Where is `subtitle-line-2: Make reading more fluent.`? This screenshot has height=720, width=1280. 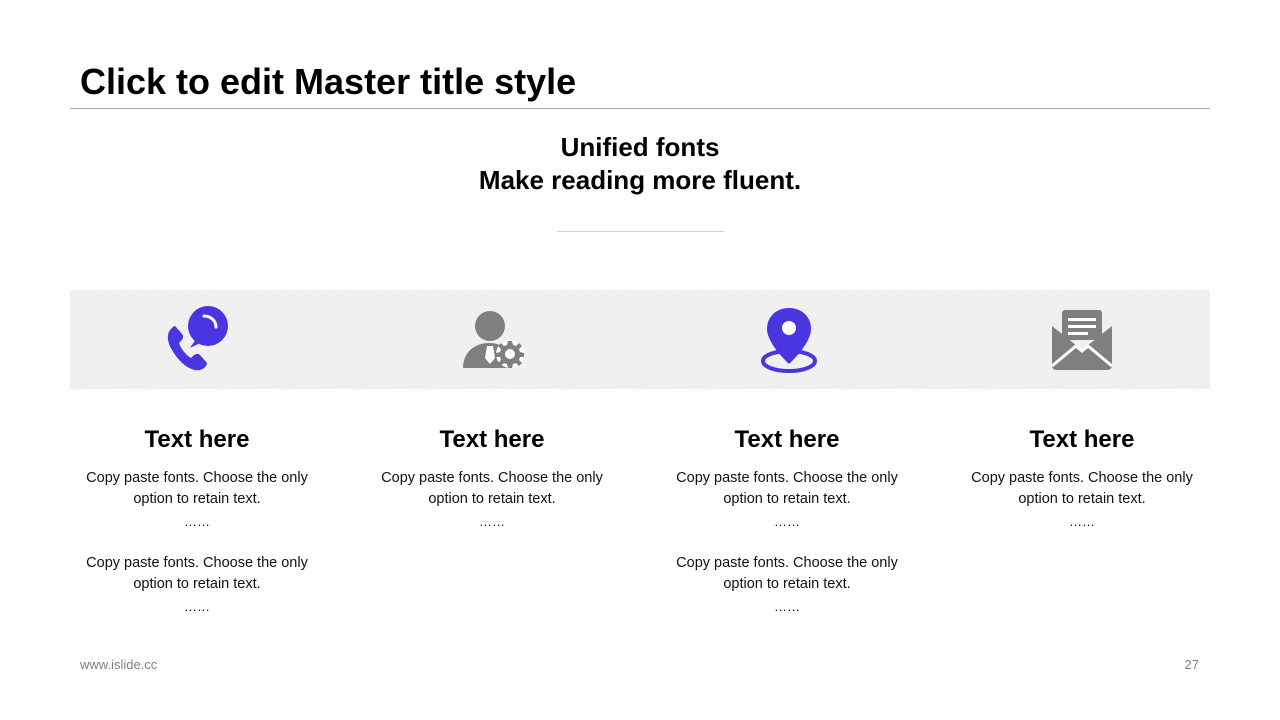 subtitle-line-2: Make reading more fluent. is located at coordinates (640, 180).